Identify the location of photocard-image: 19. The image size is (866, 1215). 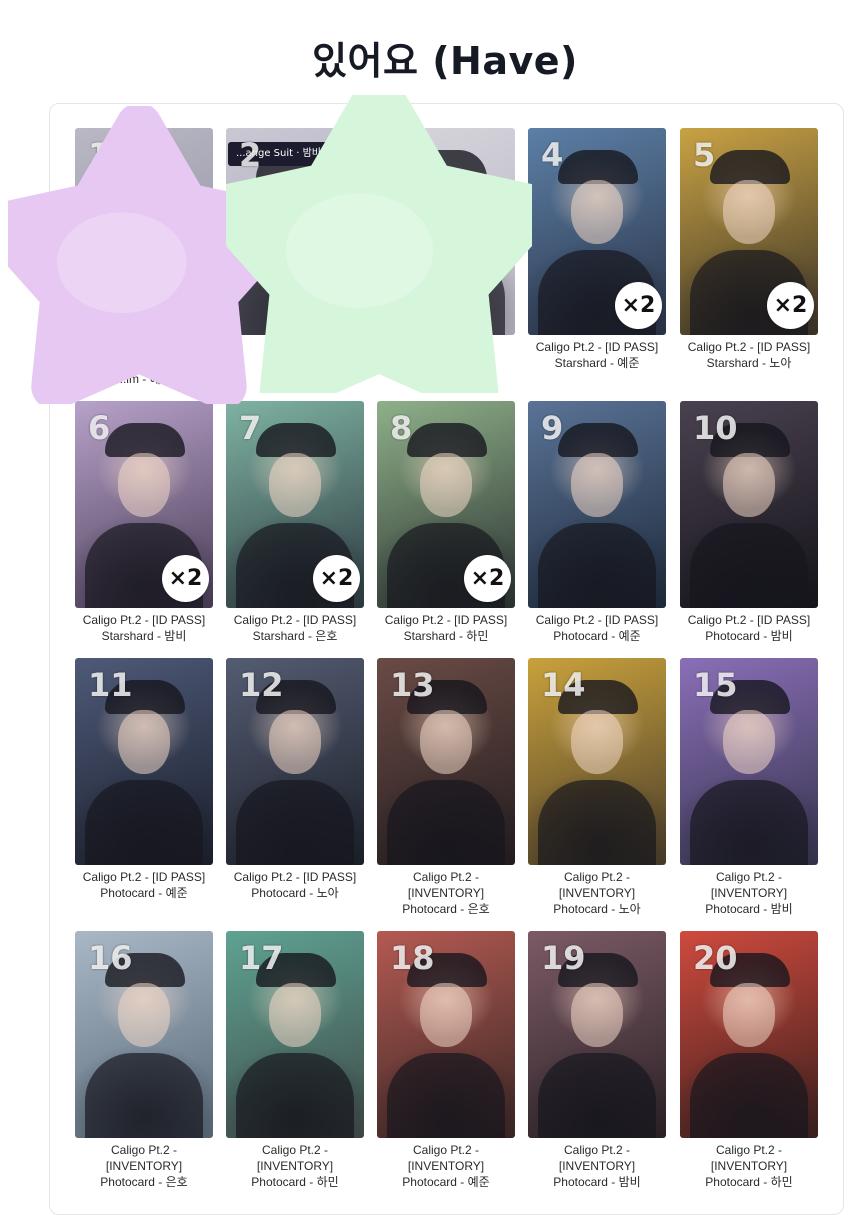
(597, 1034).